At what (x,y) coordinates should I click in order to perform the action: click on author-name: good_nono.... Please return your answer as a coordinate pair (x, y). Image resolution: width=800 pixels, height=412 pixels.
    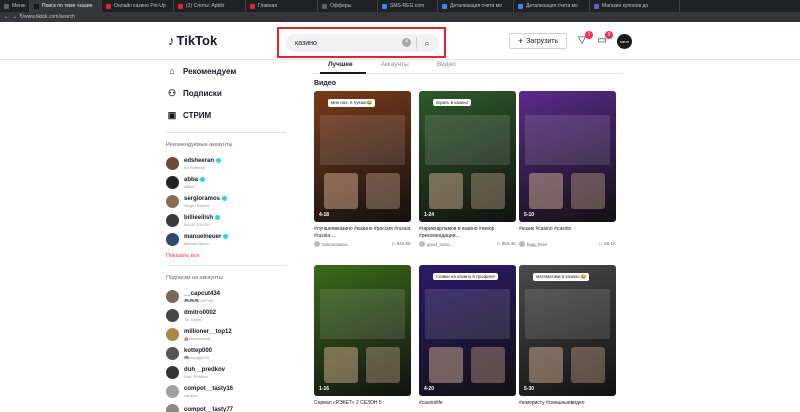
    Looking at the image, I should click on (440, 244).